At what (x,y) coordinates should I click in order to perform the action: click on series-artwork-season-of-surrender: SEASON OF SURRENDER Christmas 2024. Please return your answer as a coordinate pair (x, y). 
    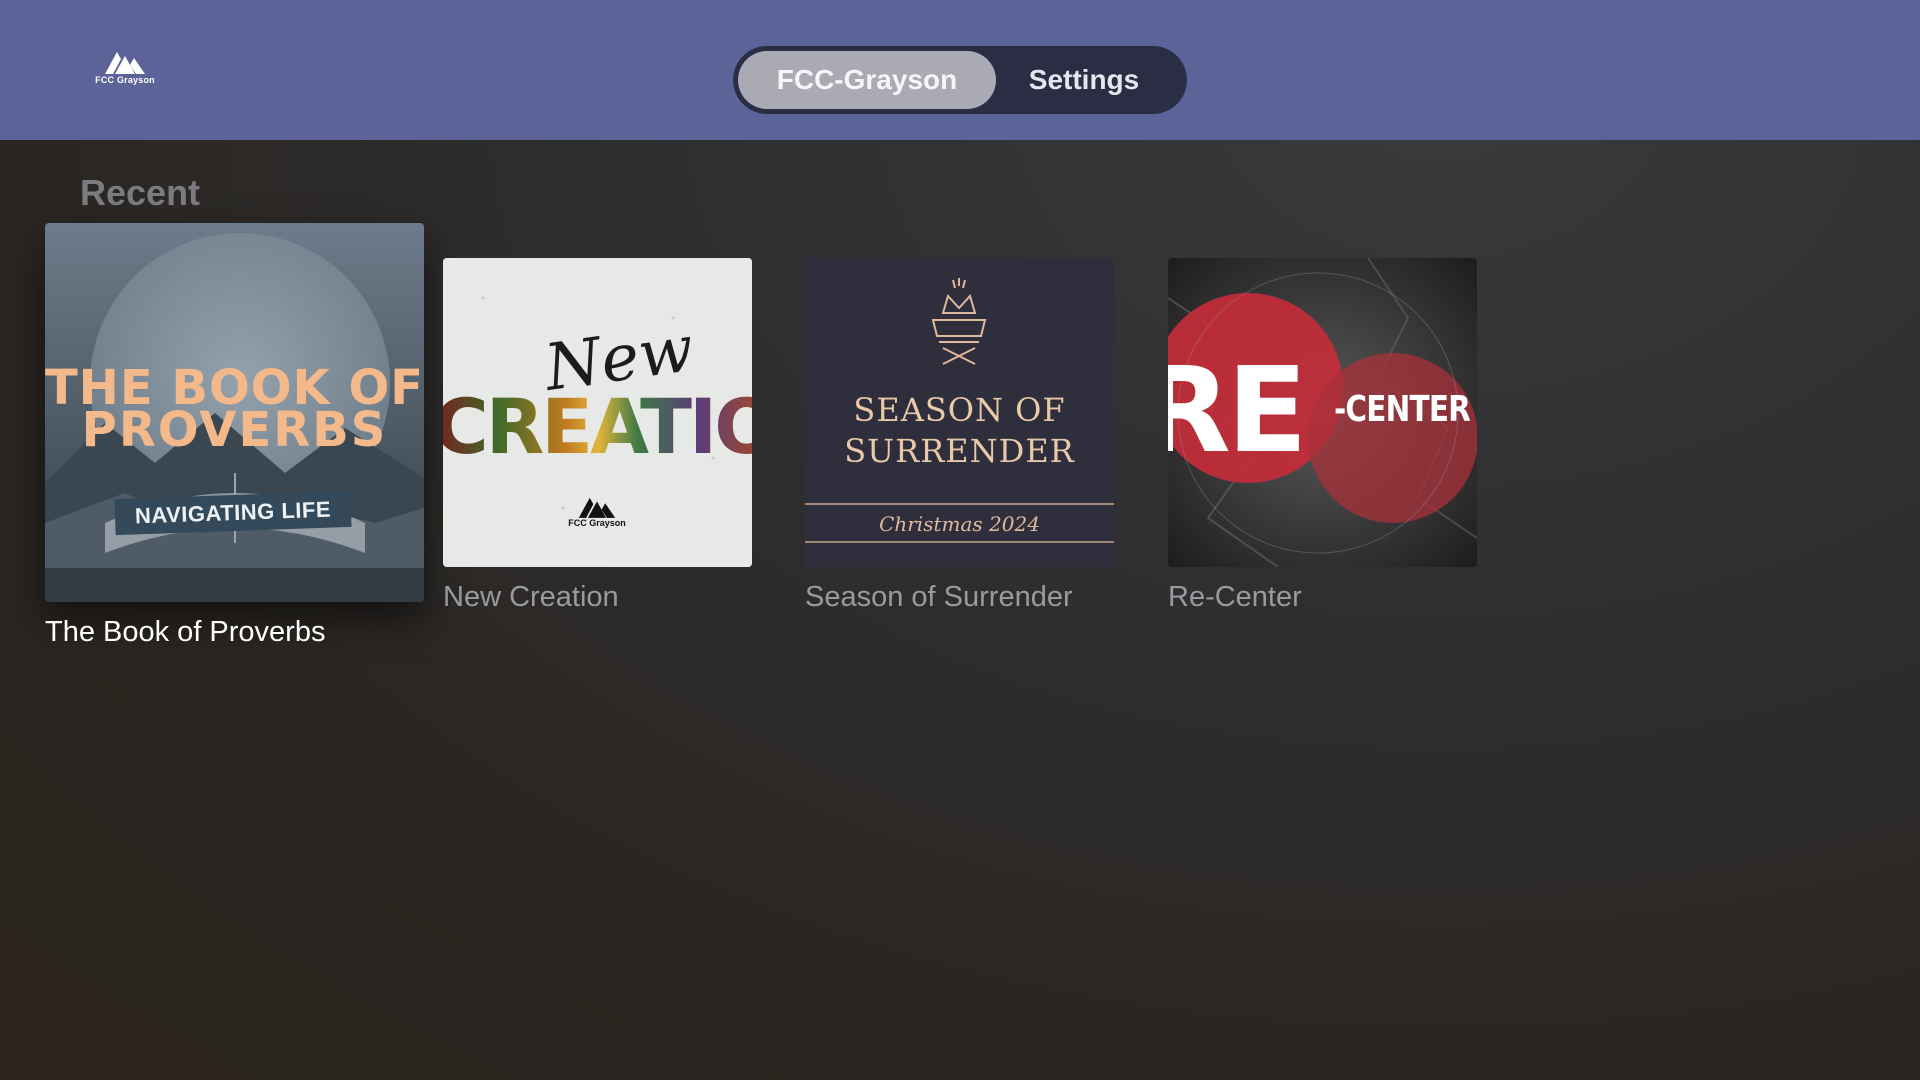
    Looking at the image, I should click on (959, 412).